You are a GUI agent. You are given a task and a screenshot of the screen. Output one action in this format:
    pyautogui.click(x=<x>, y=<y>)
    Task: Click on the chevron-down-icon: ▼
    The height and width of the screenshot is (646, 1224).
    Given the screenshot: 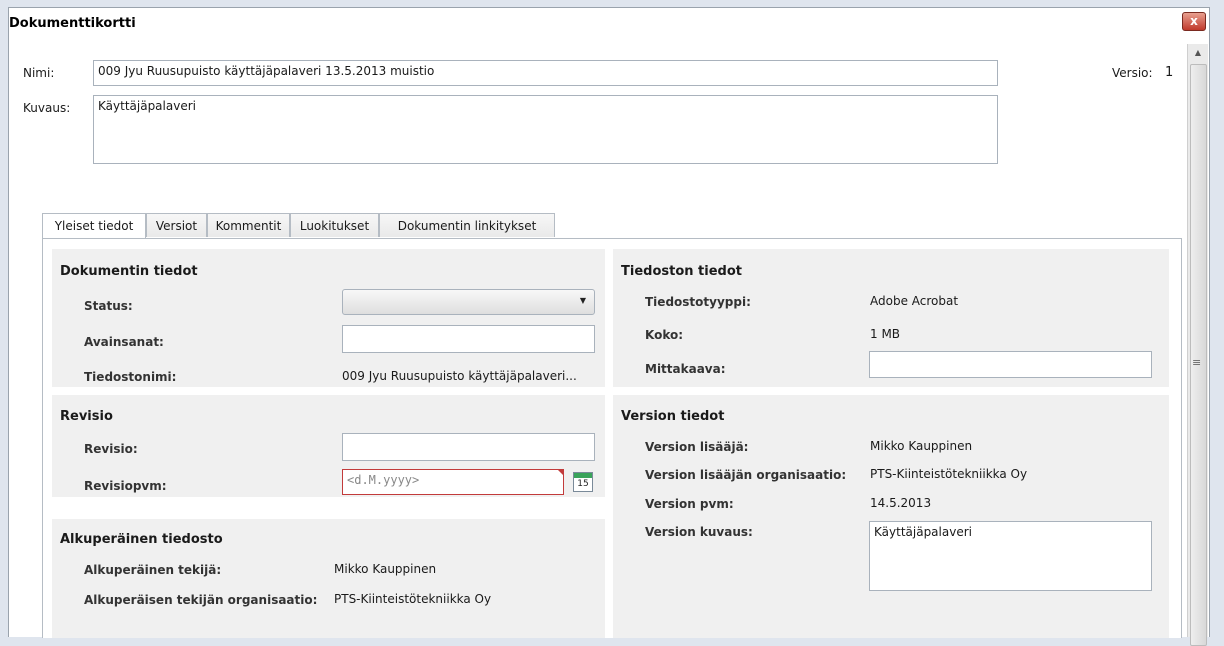 What is the action you would take?
    pyautogui.click(x=582, y=300)
    